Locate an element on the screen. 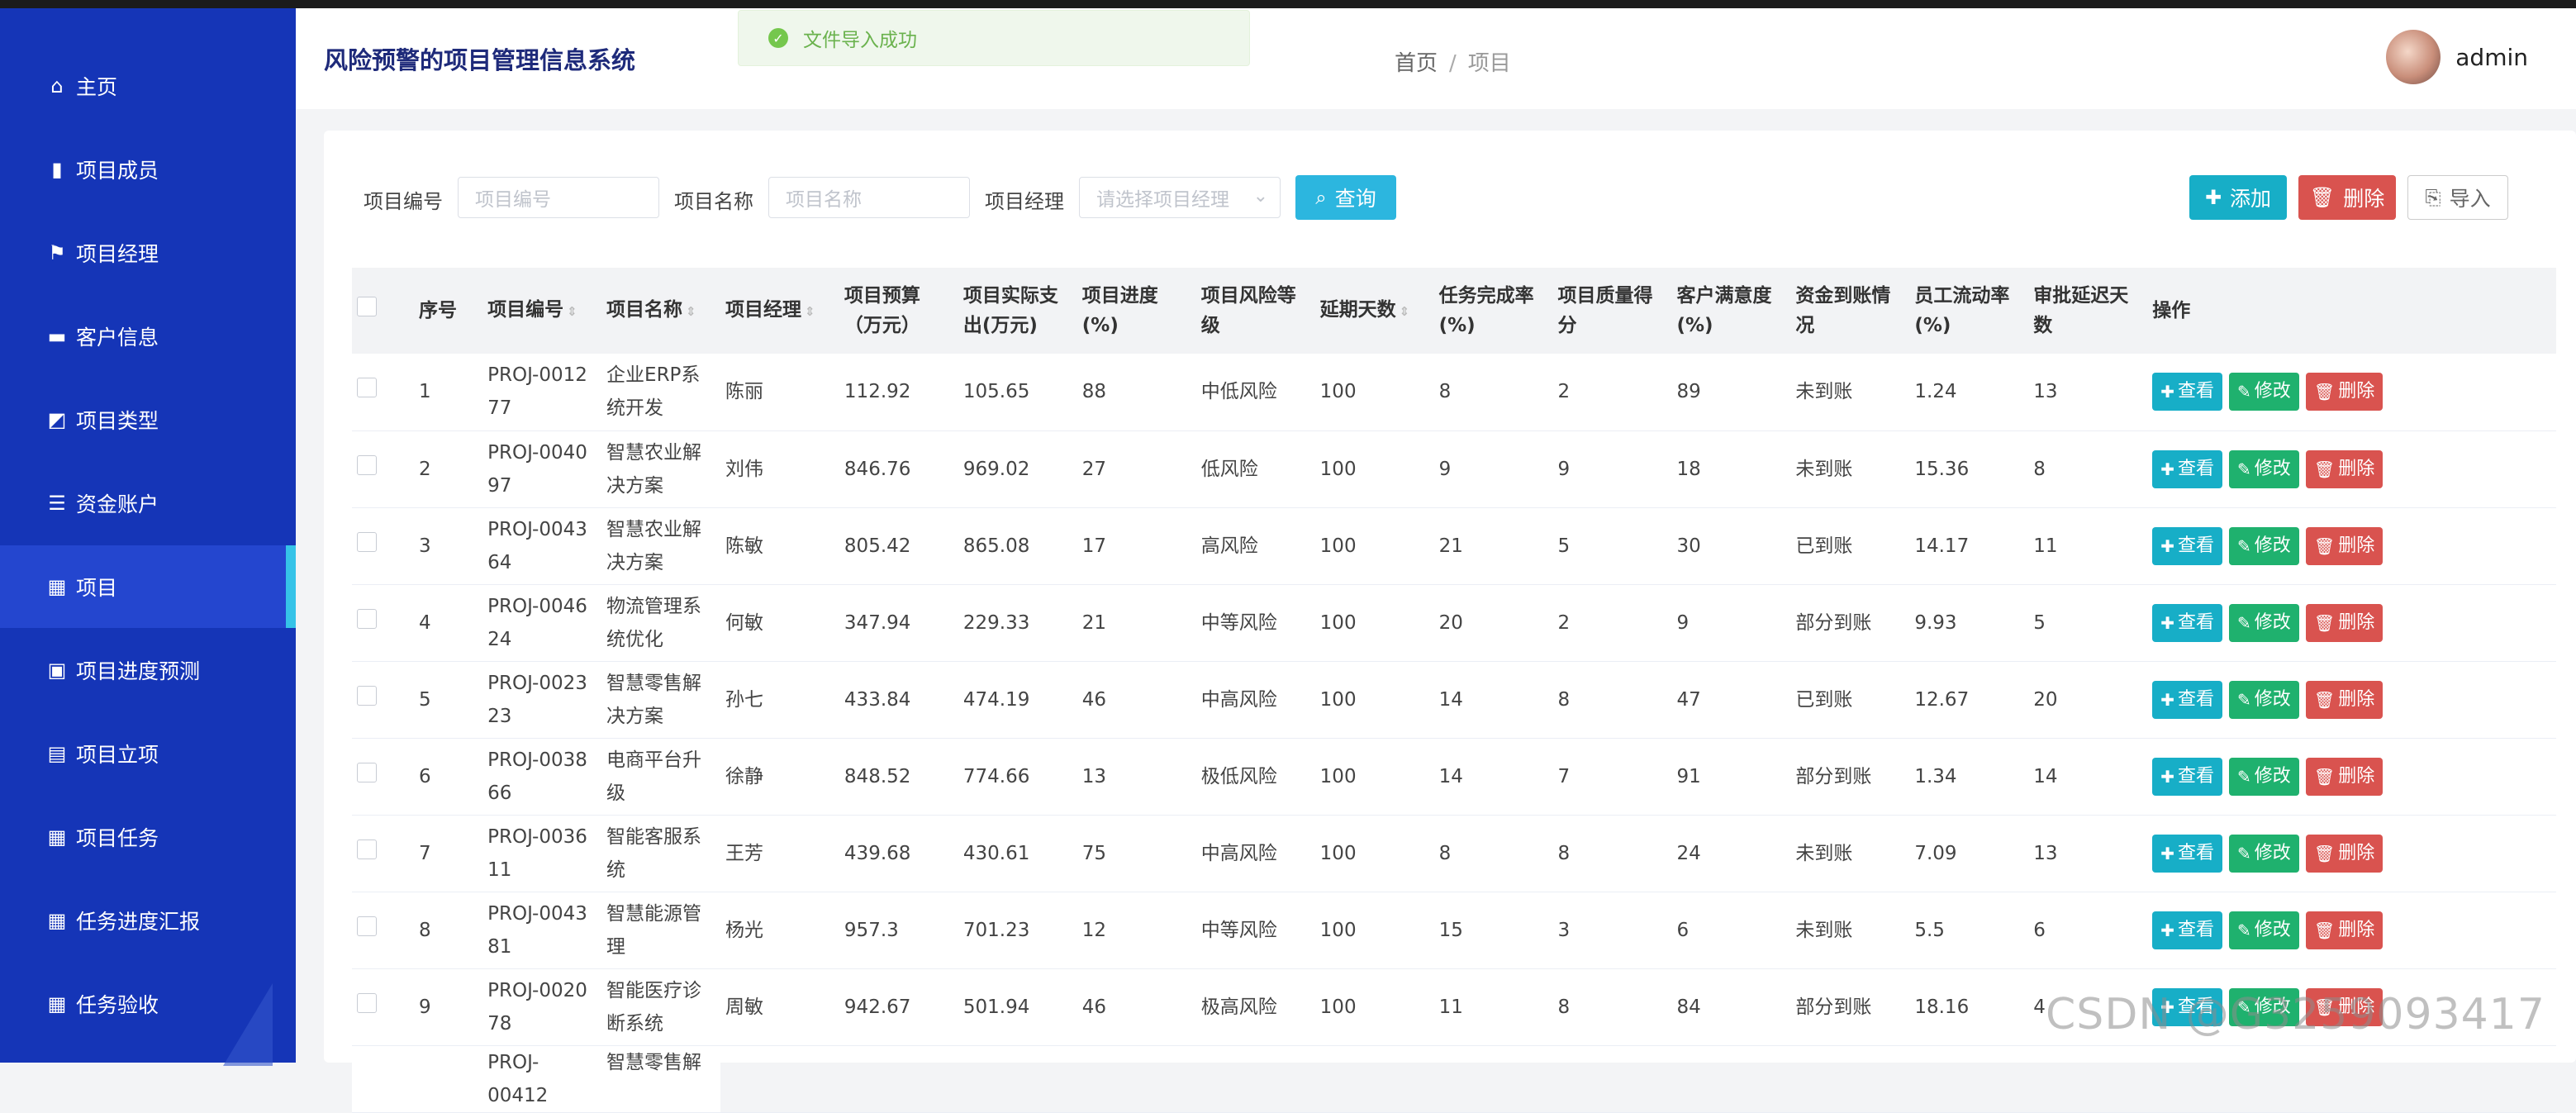 The height and width of the screenshot is (1113, 2576). sidebar-item-3: ▬ 客户信息 is located at coordinates (148, 336).